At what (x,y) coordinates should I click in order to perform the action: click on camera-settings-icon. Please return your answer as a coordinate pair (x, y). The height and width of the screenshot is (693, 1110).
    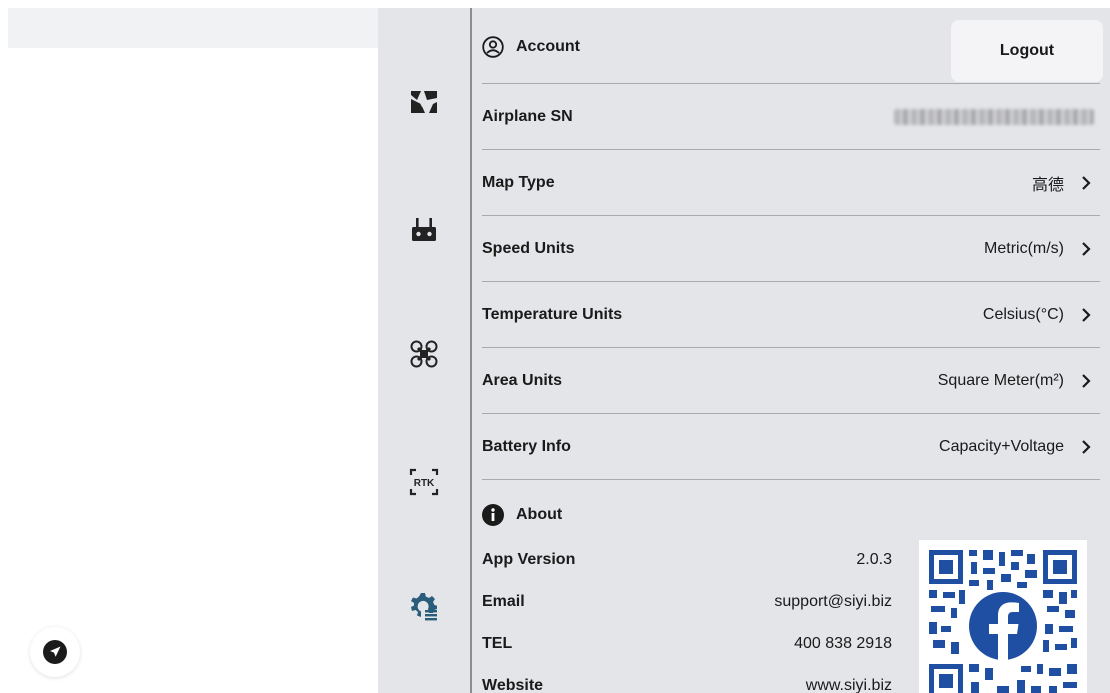
    Looking at the image, I should click on (424, 102).